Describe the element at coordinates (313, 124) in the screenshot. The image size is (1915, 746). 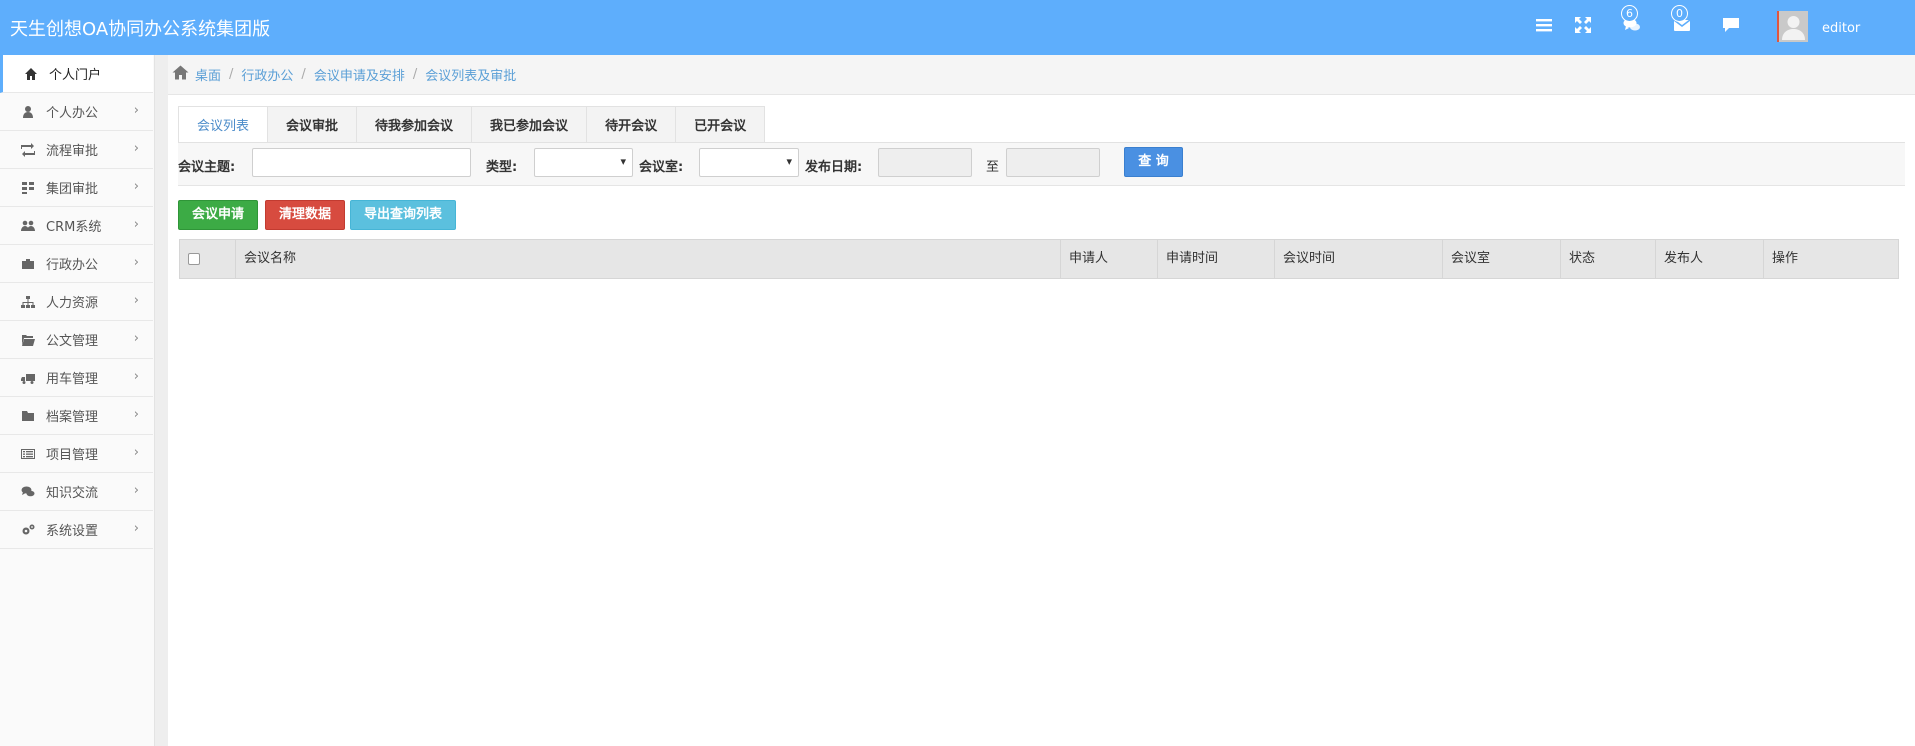
I see `tab-meeting-approval: 会议审批` at that location.